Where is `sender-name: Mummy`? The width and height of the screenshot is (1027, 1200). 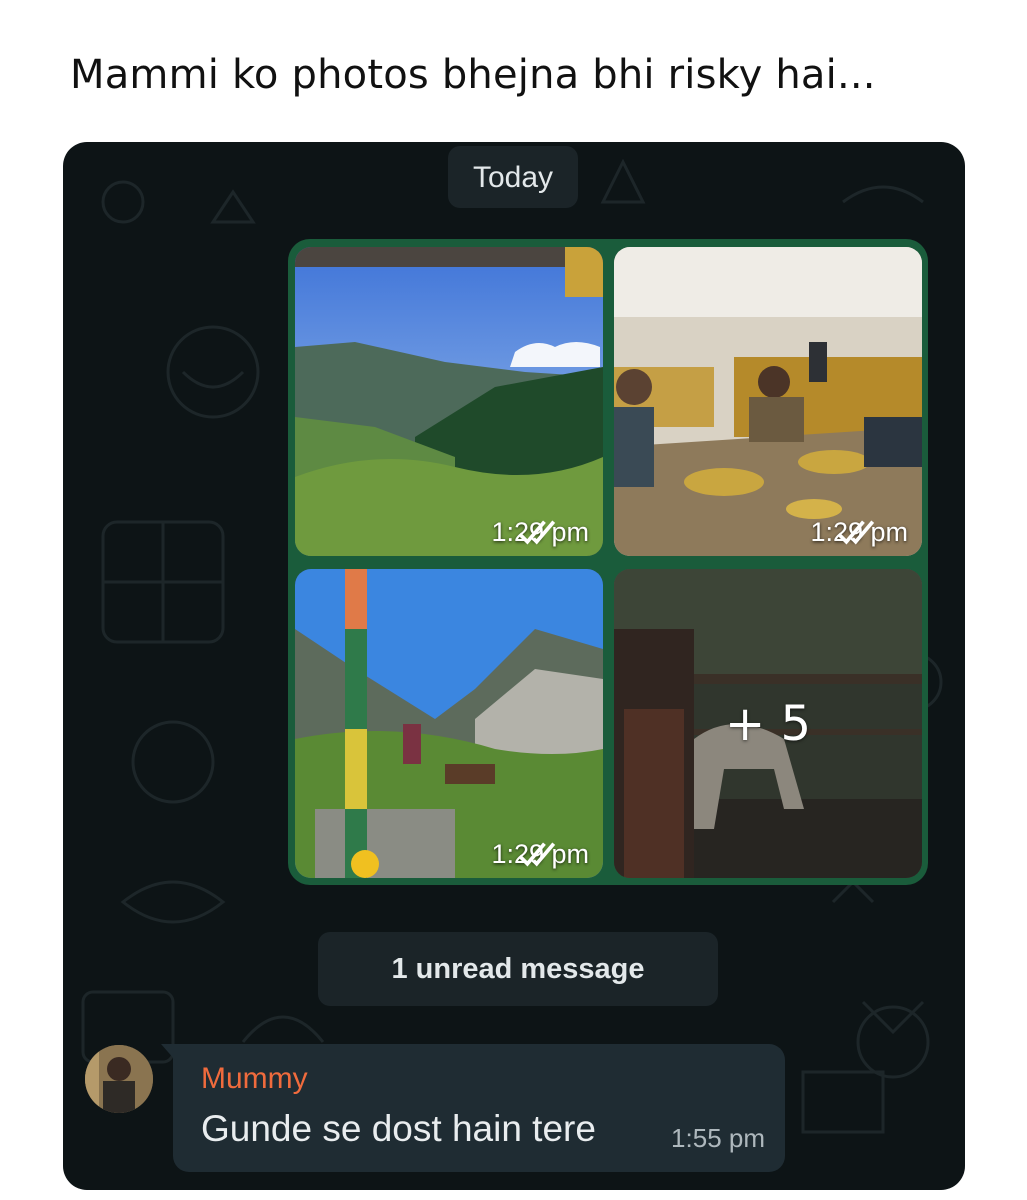
sender-name: Mummy is located at coordinates (254, 1079).